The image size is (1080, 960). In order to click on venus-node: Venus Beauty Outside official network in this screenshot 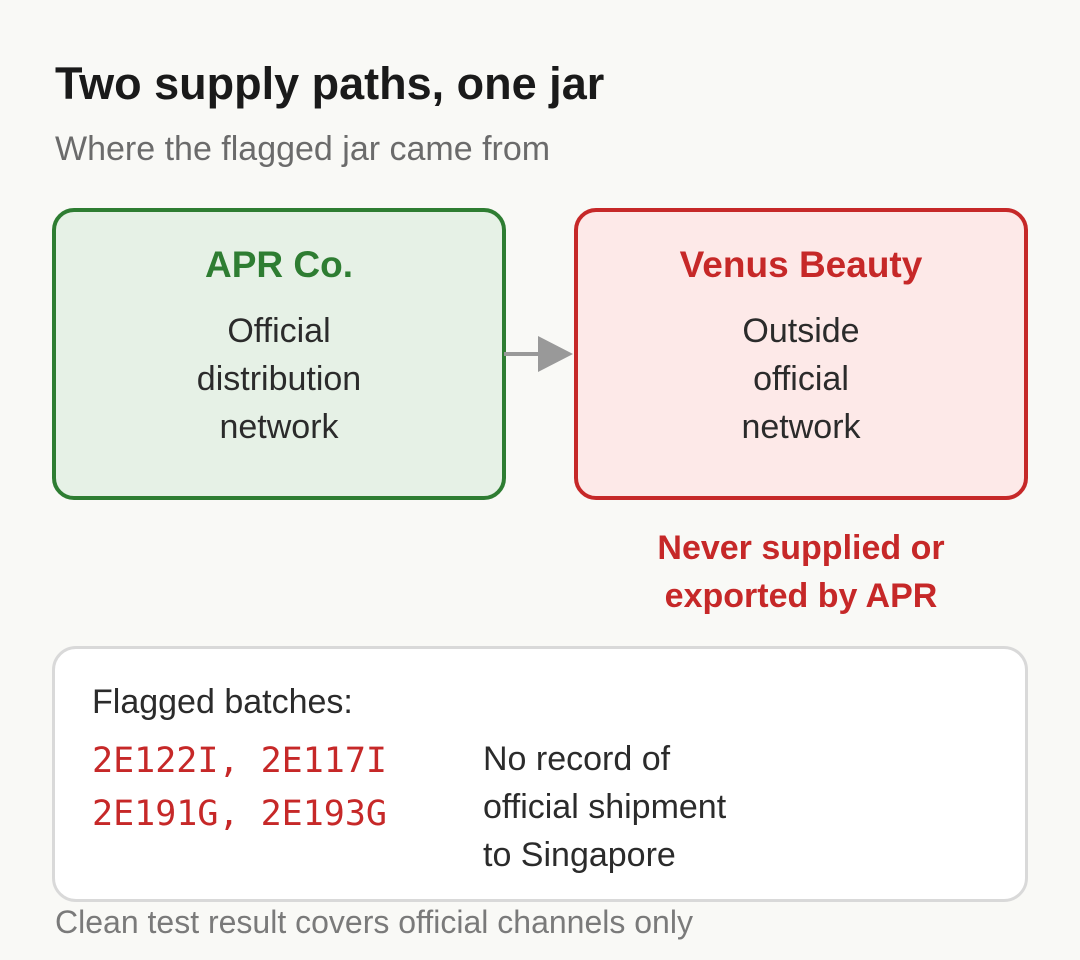, I will do `click(801, 354)`.